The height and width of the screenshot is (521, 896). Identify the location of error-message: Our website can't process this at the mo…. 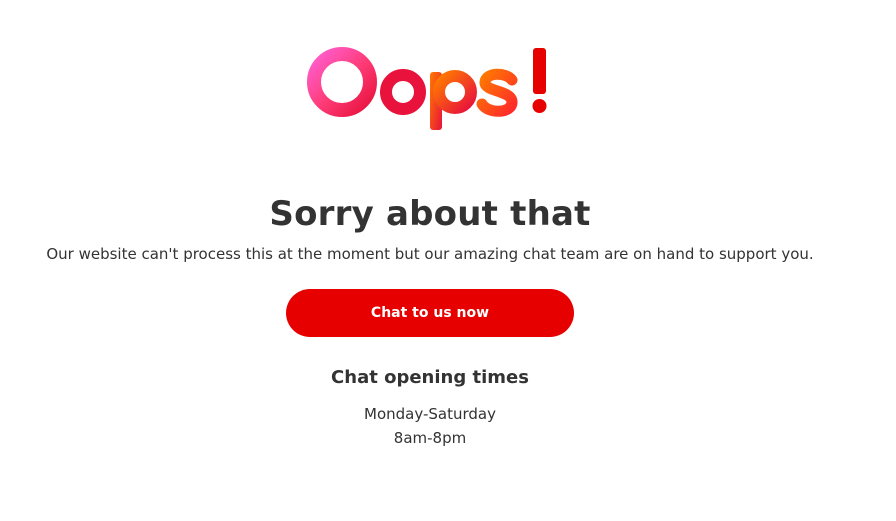
(430, 254).